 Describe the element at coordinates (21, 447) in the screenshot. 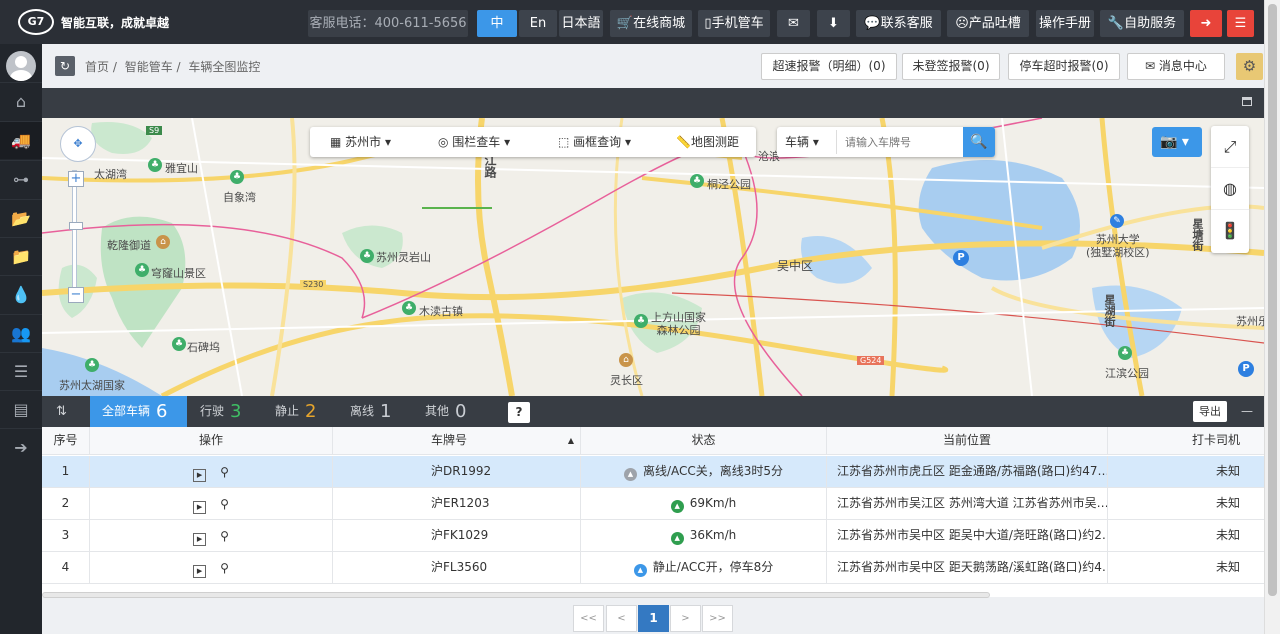

I see `arrow-right-circle-icon: ➔` at that location.